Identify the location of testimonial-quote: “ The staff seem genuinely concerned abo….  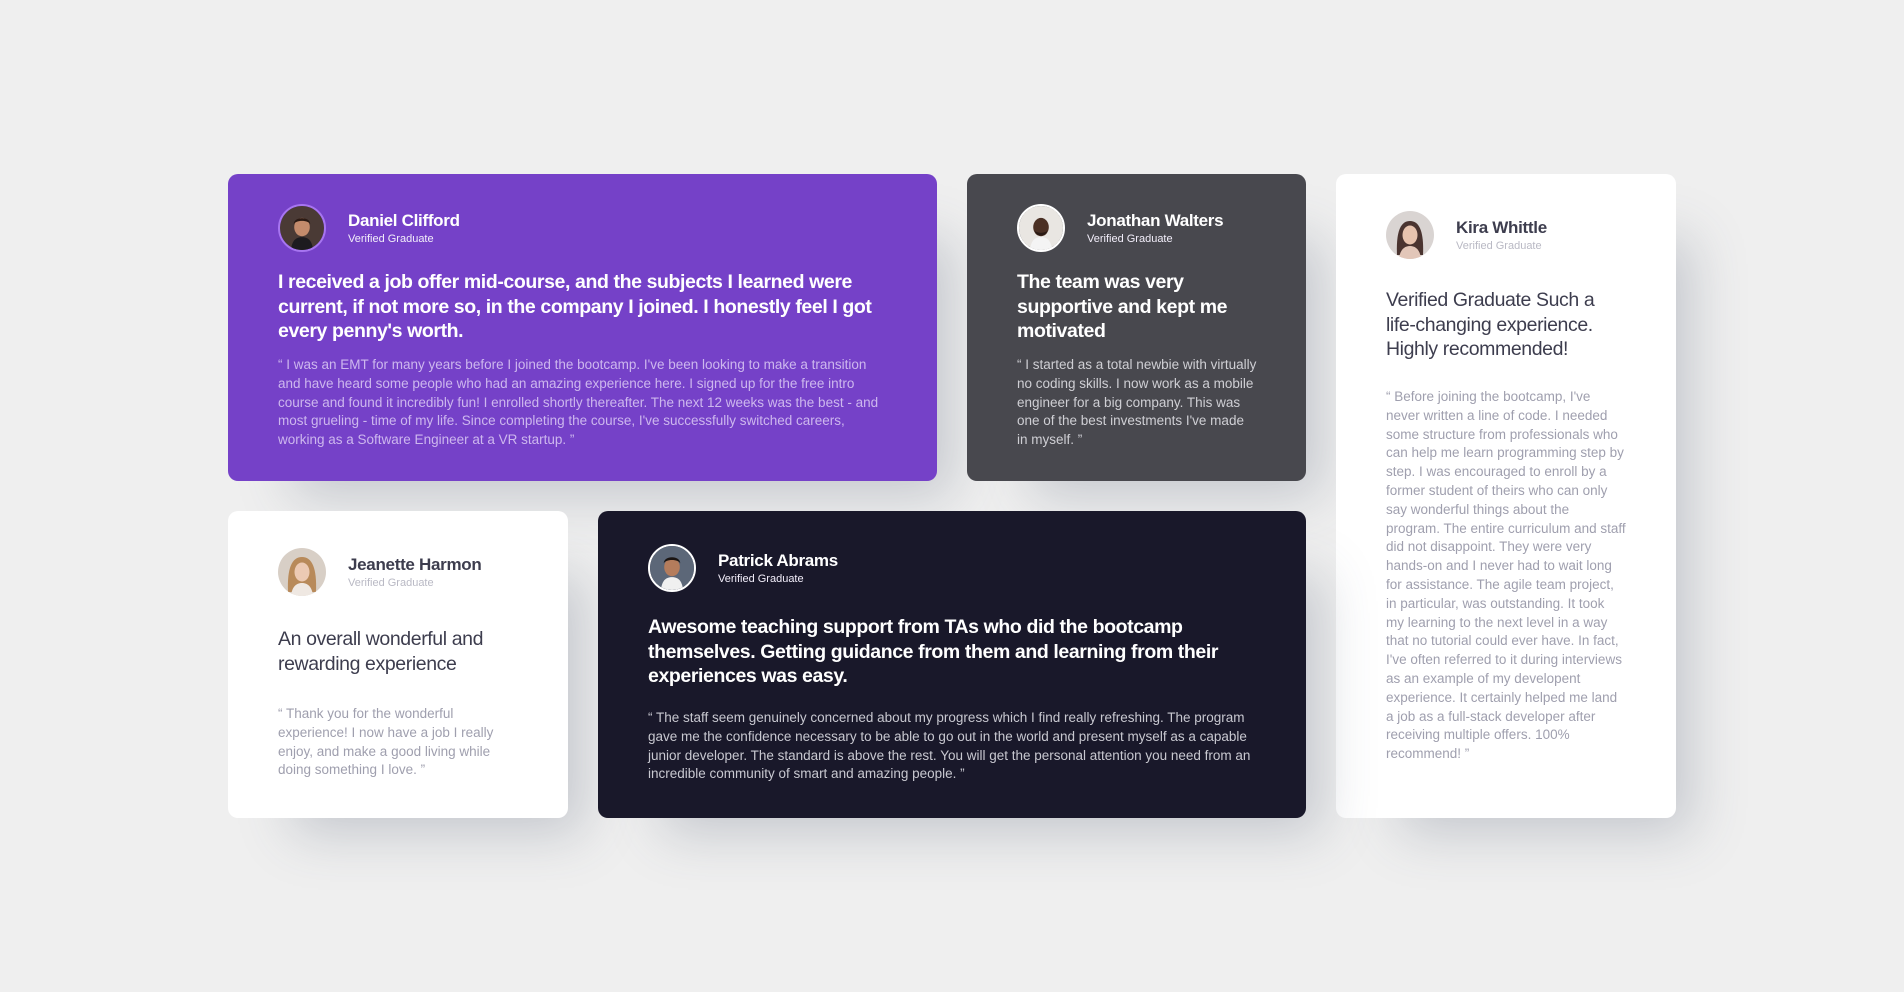
(949, 746).